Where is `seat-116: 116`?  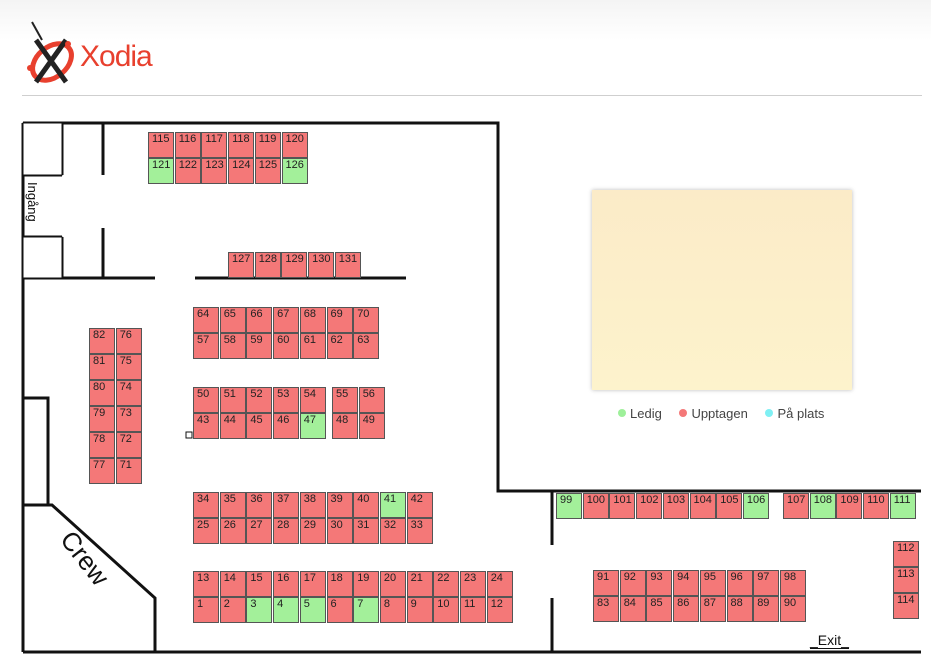 seat-116: 116 is located at coordinates (187, 145).